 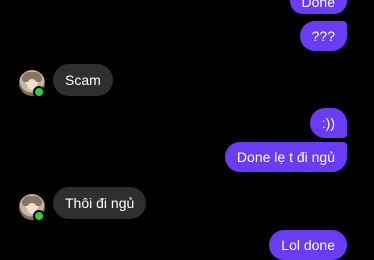 I want to click on message-outgoing-sleep: Done lẹ t đi ngủ, so click(x=285, y=157).